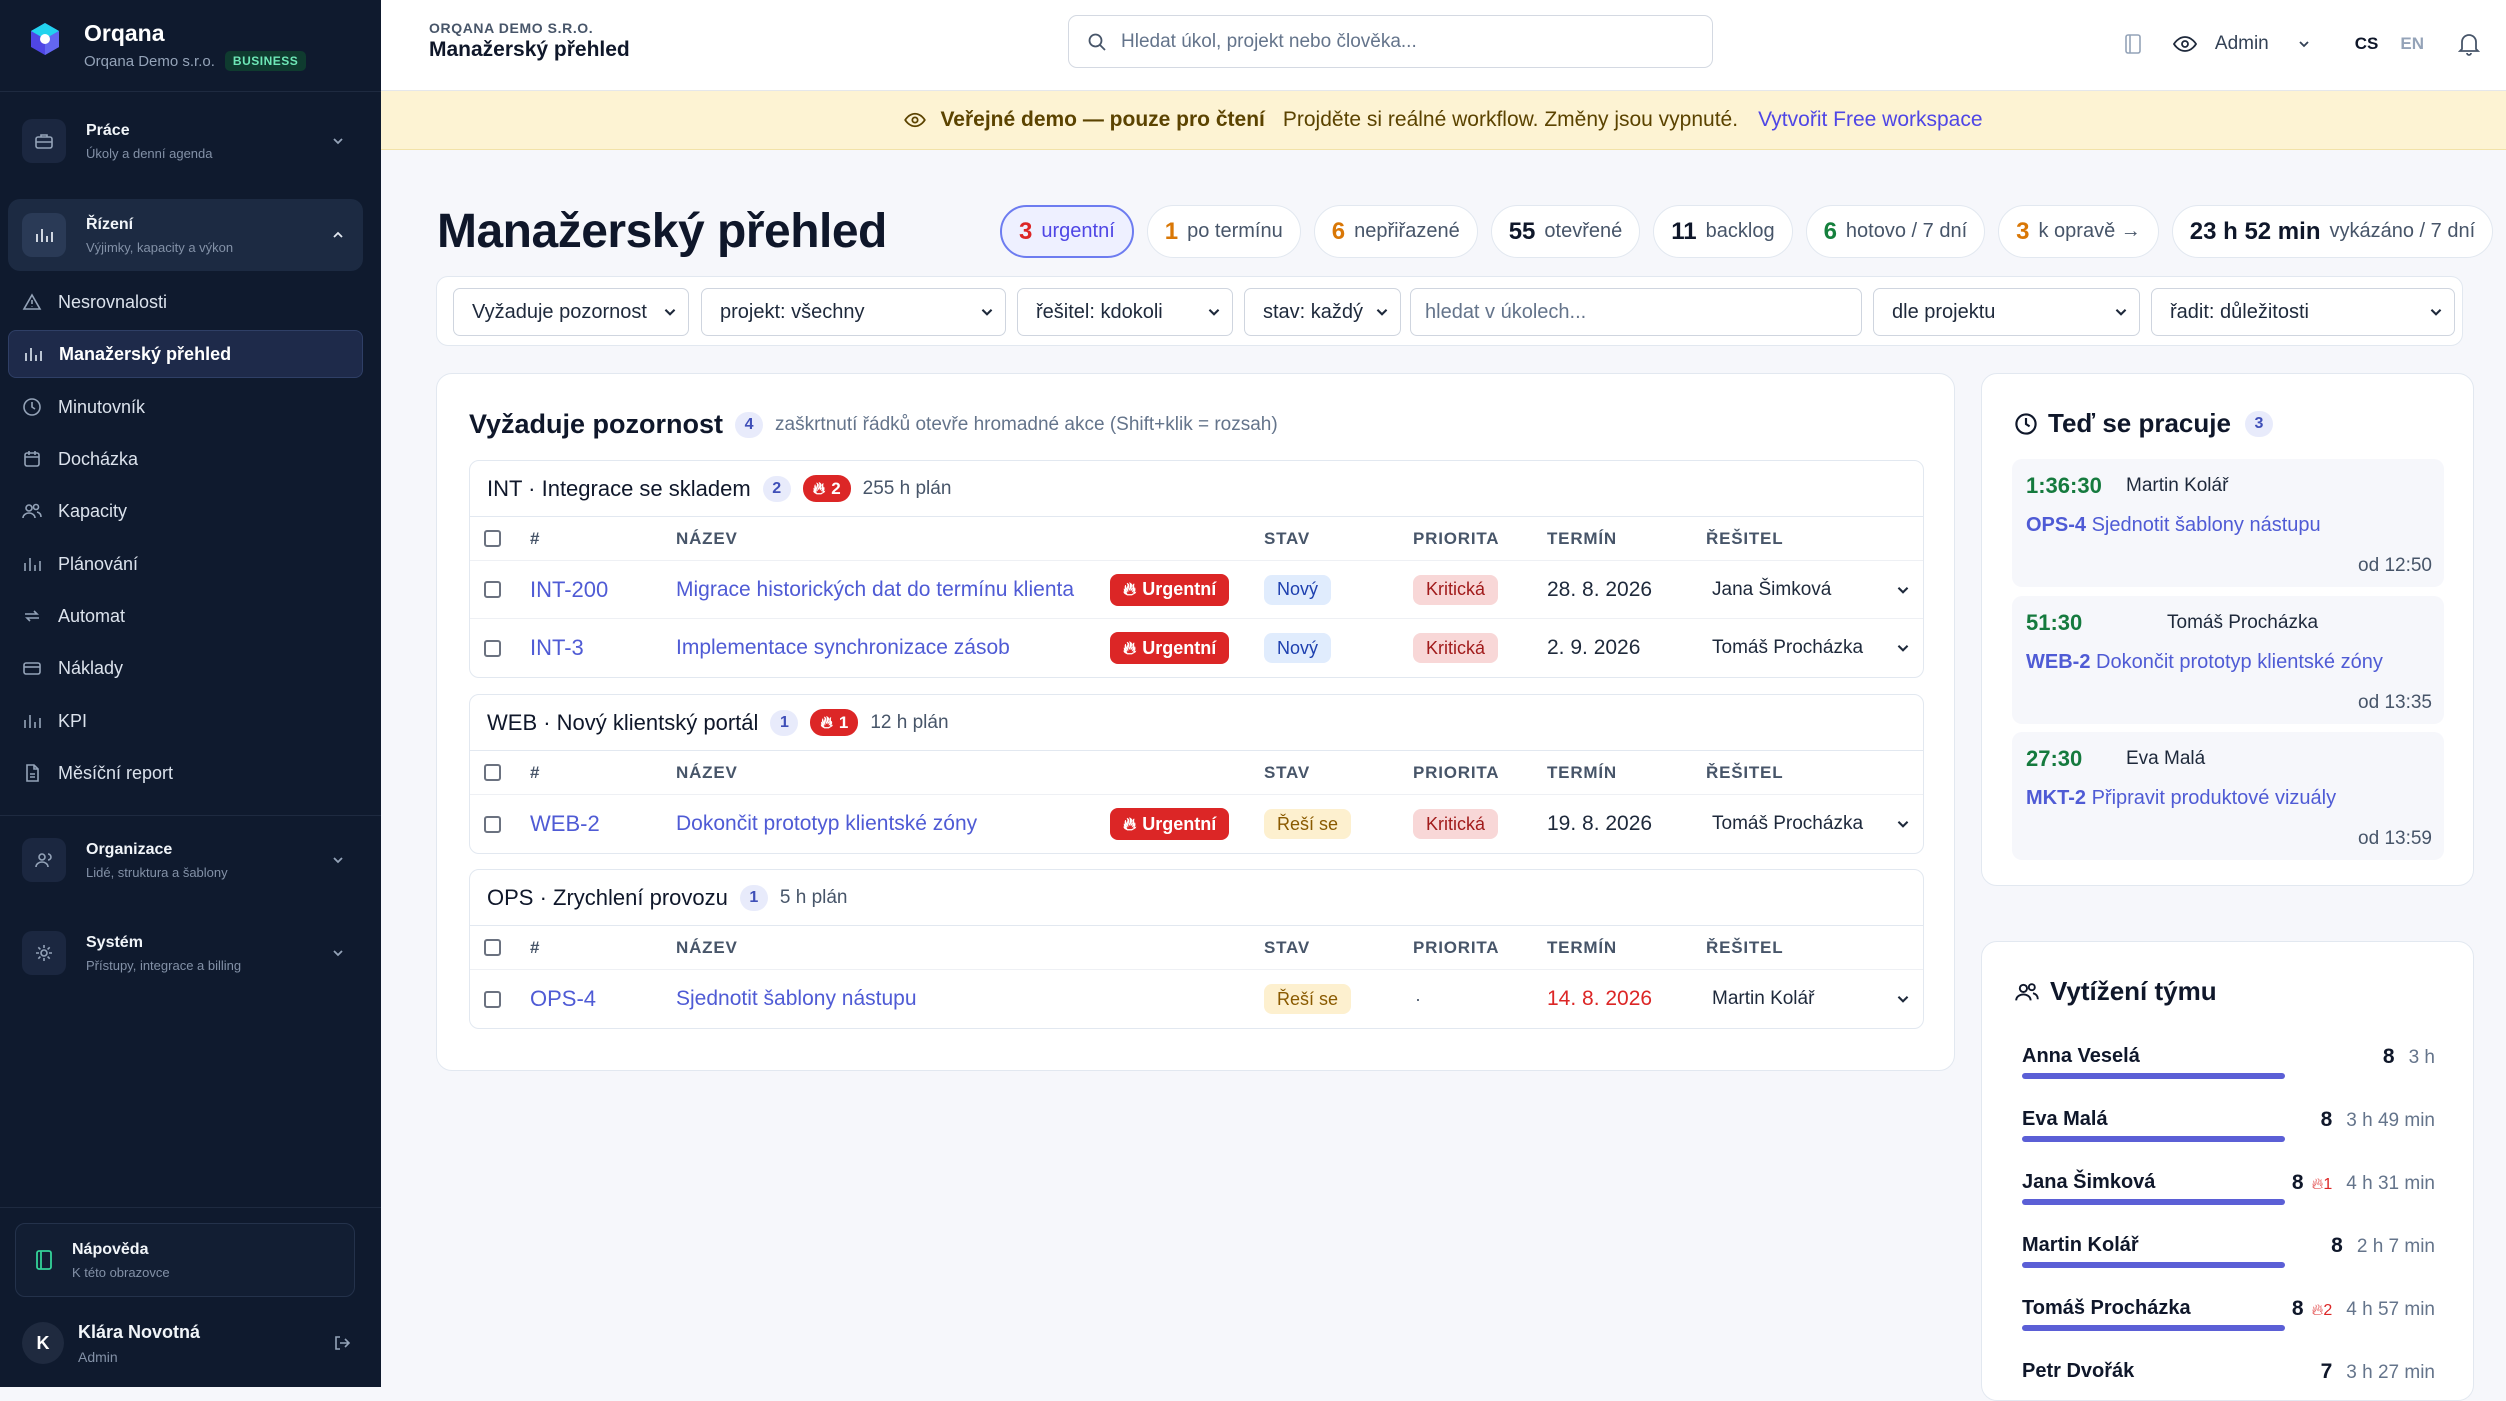 The image size is (2506, 1401). I want to click on task-link: MKT-2 Připravit produktové vizuály, so click(2181, 798).